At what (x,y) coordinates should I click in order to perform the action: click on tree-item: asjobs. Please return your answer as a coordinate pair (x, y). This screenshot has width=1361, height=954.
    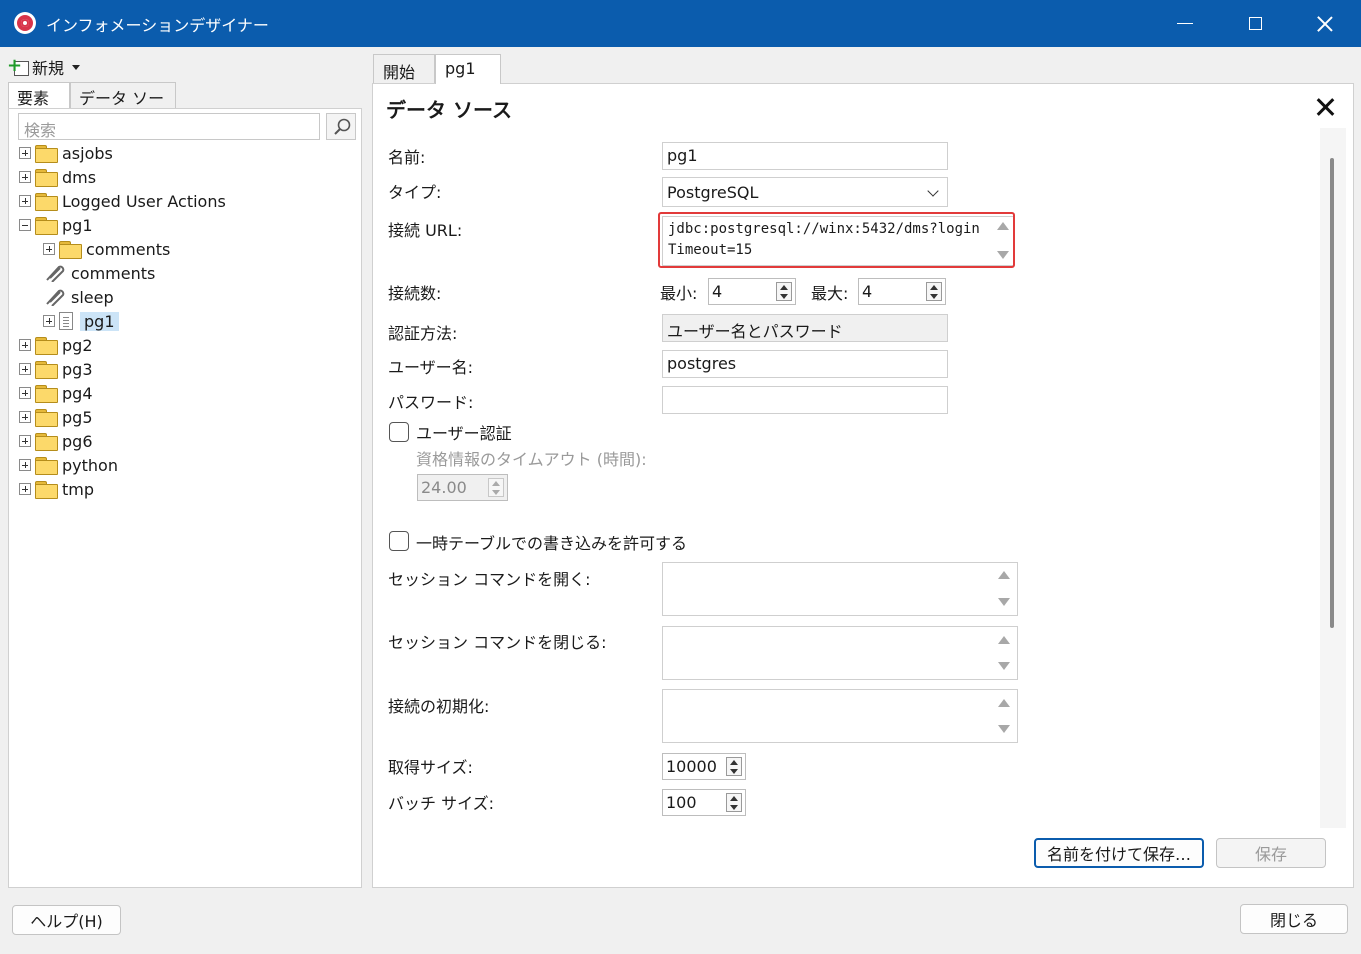
    Looking at the image, I should click on (189, 153).